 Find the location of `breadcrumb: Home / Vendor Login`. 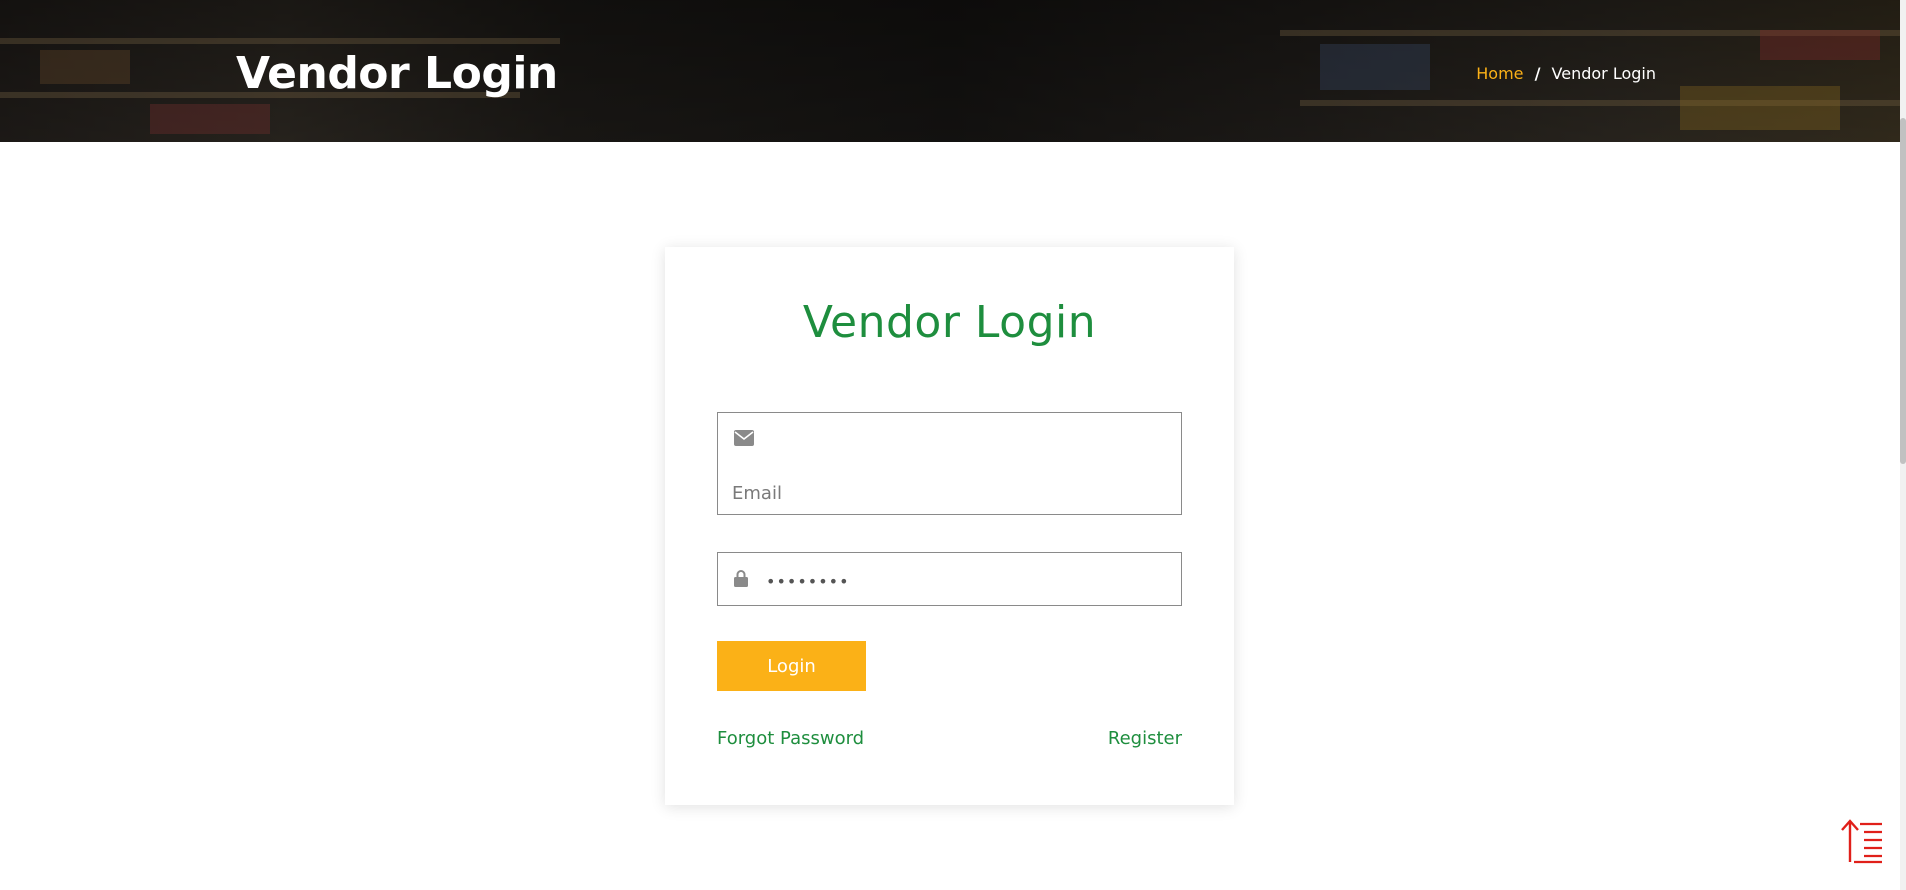

breadcrumb: Home / Vendor Login is located at coordinates (1566, 73).